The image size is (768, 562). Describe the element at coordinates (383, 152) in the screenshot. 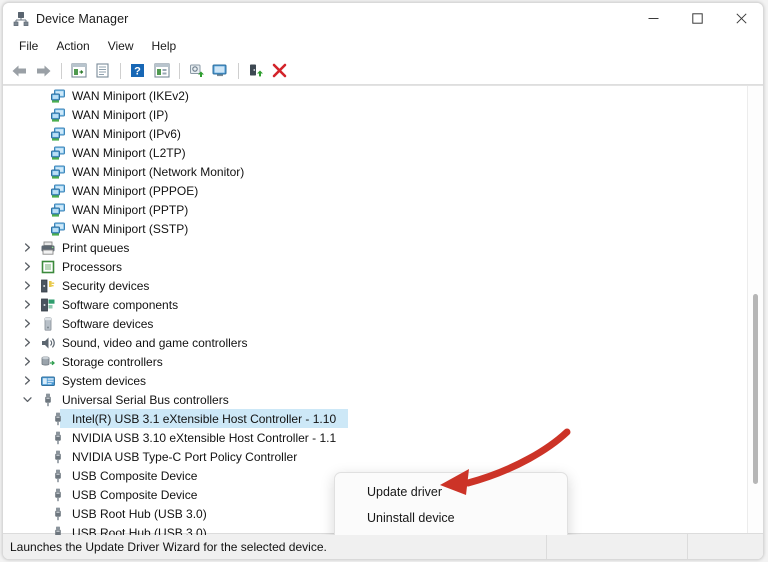

I see `device-tree-row: WAN Miniport (L2TP)` at that location.